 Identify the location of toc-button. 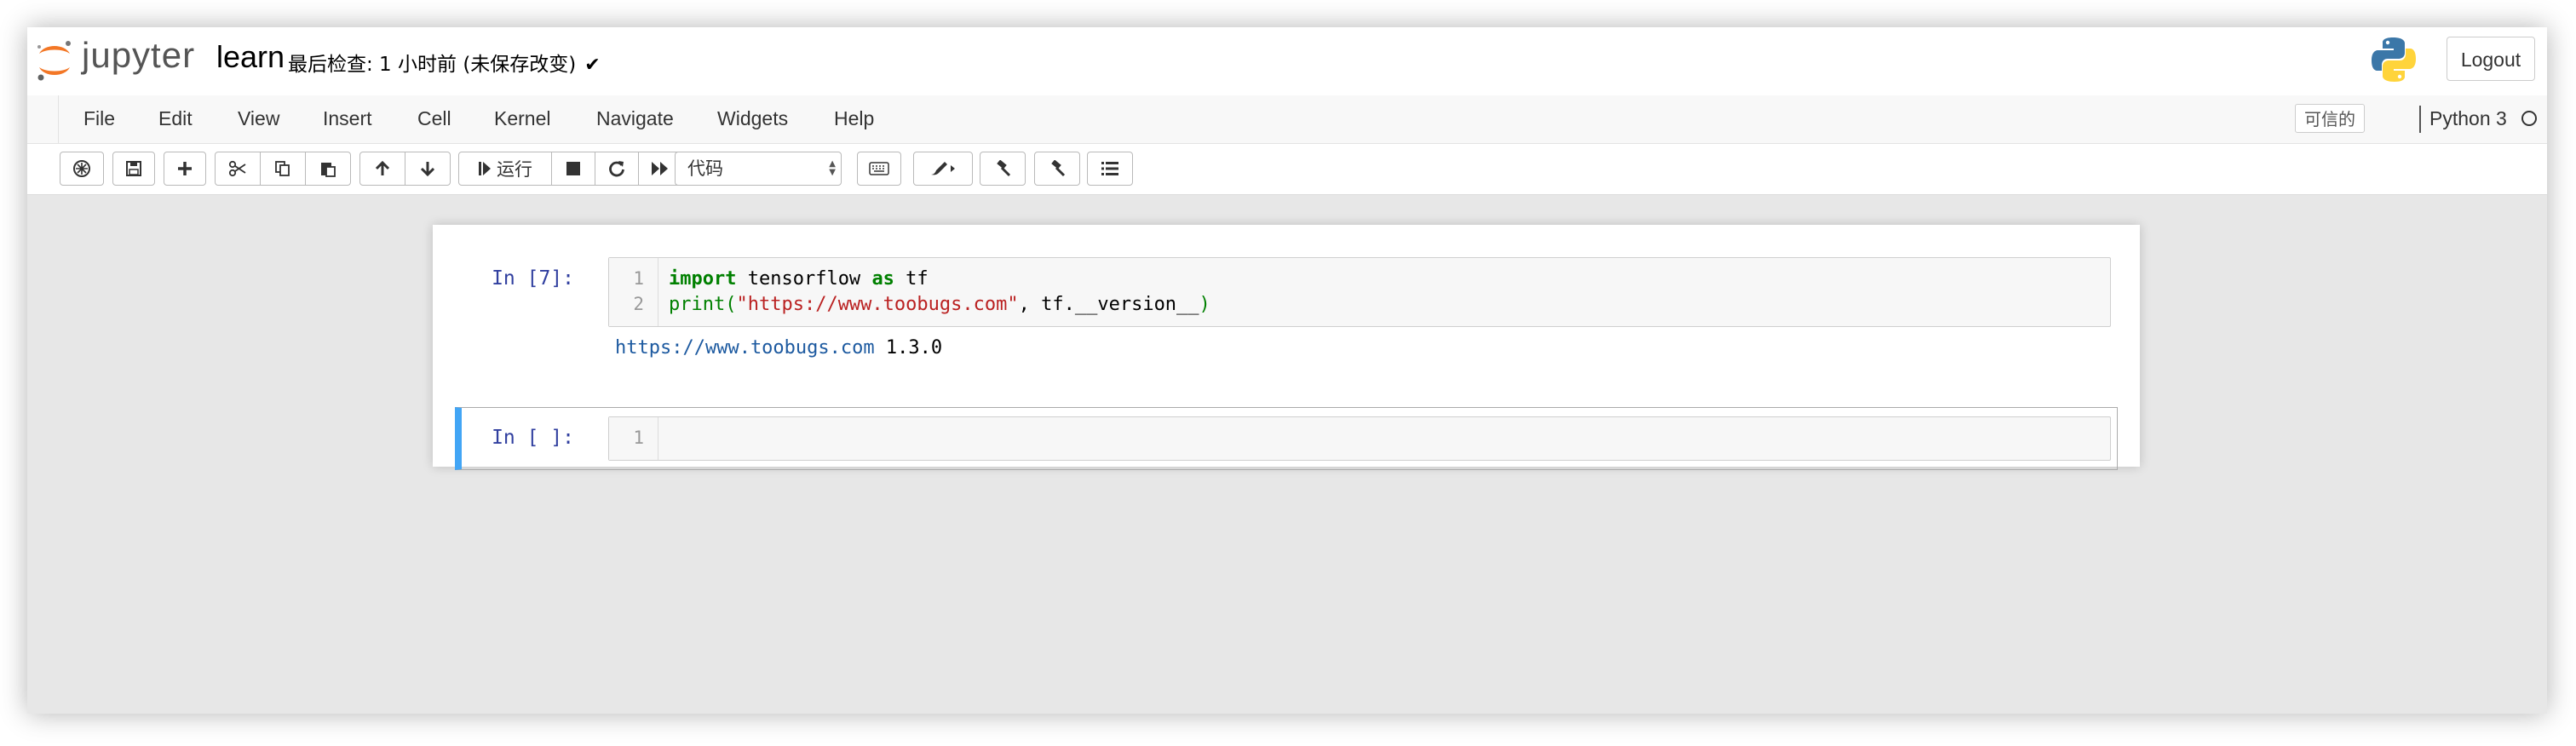
(1110, 169).